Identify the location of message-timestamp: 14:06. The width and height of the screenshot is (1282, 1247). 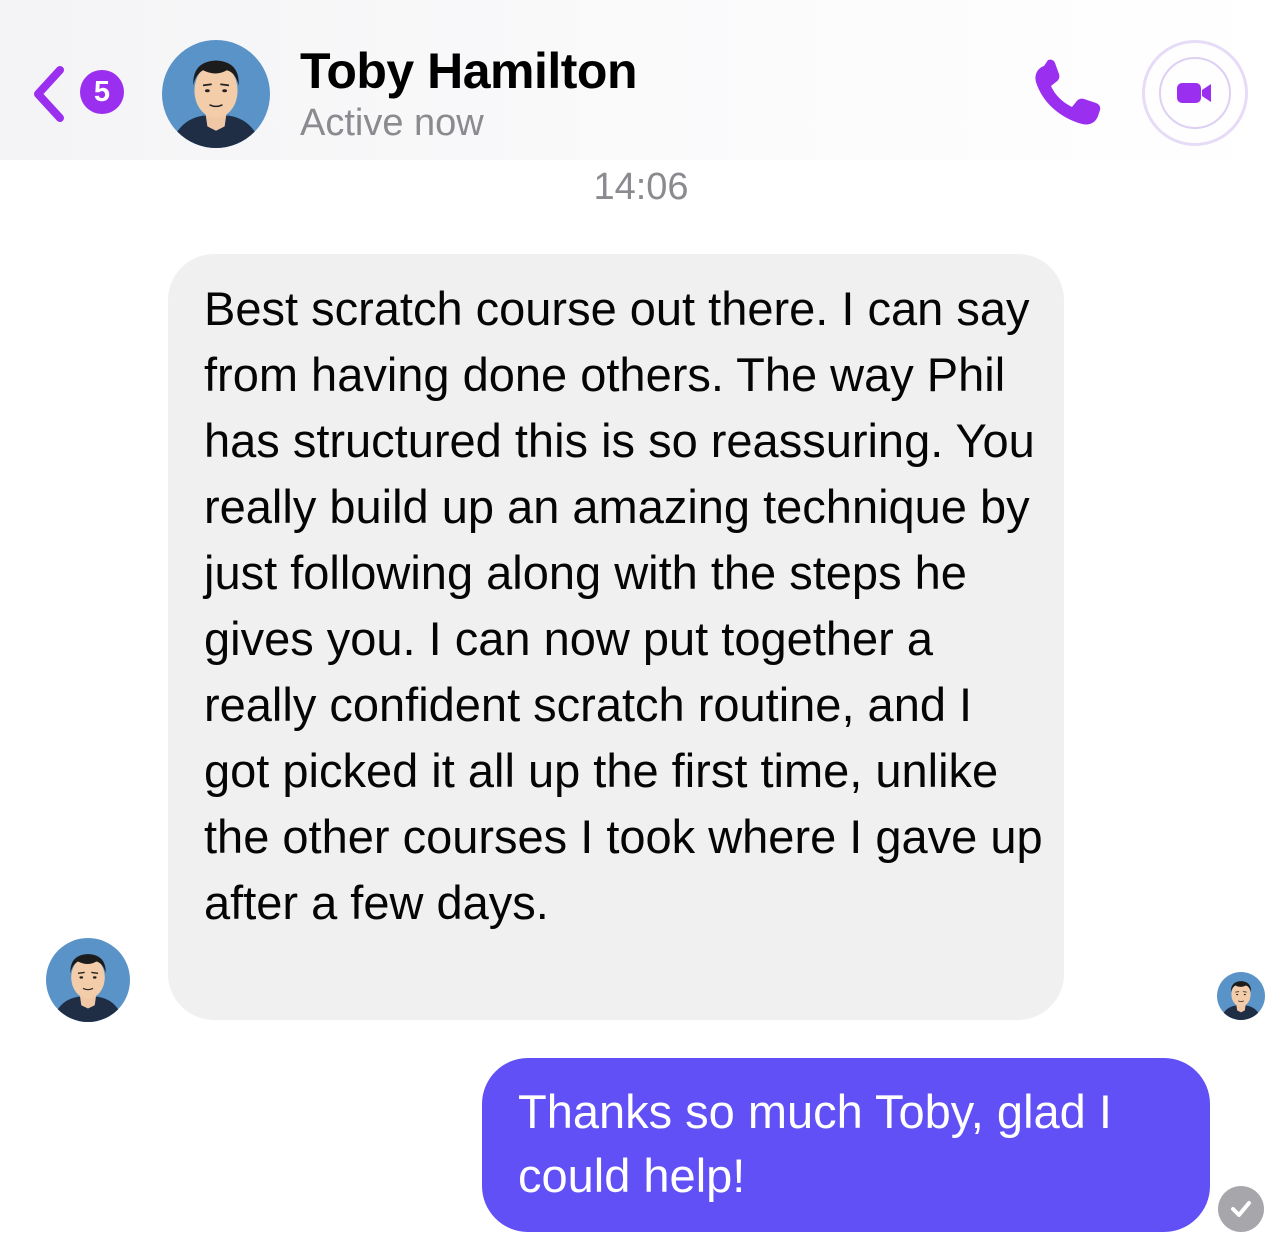
(641, 187).